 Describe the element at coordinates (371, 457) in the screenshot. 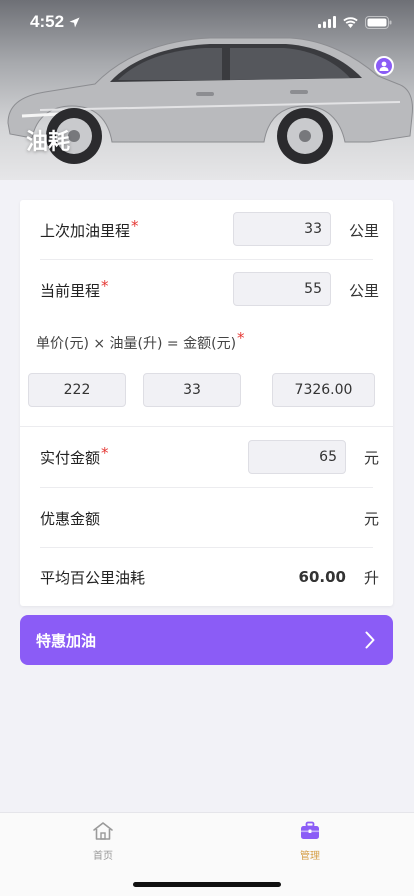

I see `paid-amount-unit: 元` at that location.